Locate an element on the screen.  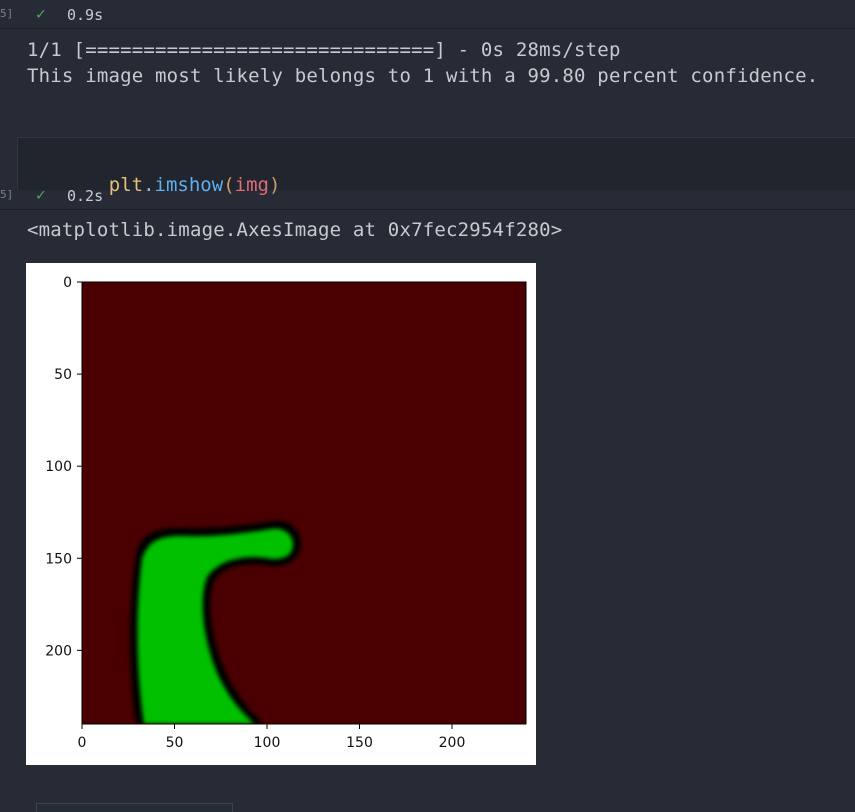
x-tick-label: 0 is located at coordinates (82, 743).